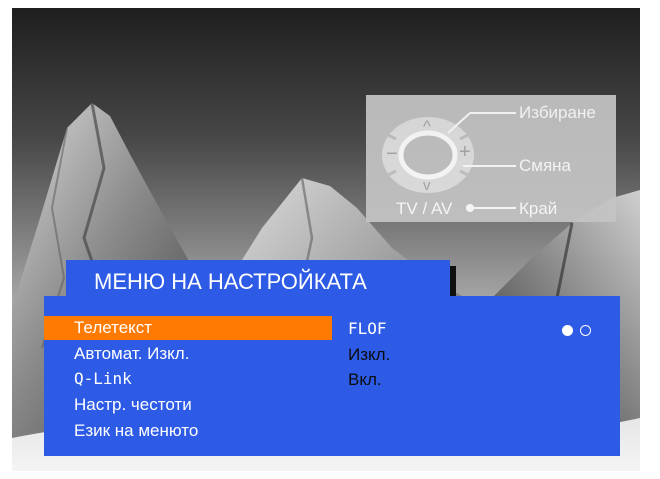  Describe the element at coordinates (369, 355) in the screenshot. I see `auto-off-value: Изкл.` at that location.